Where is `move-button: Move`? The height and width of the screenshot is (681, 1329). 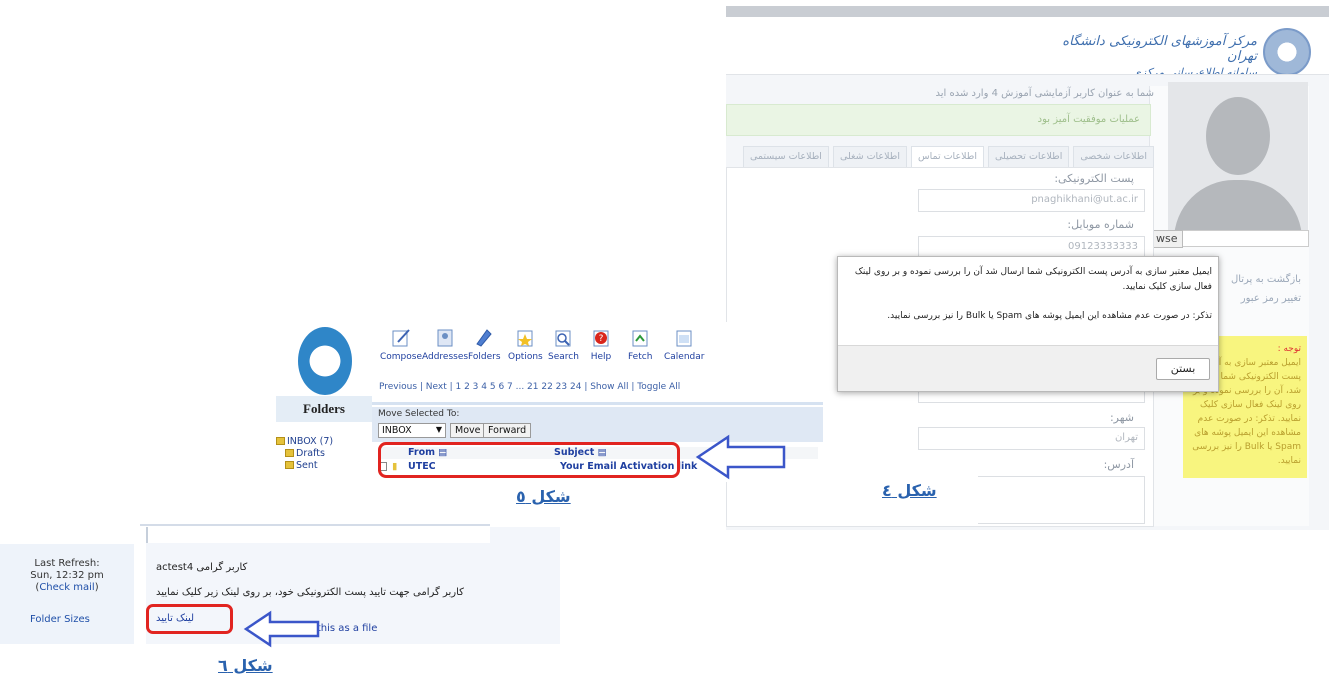 move-button: Move is located at coordinates (468, 430).